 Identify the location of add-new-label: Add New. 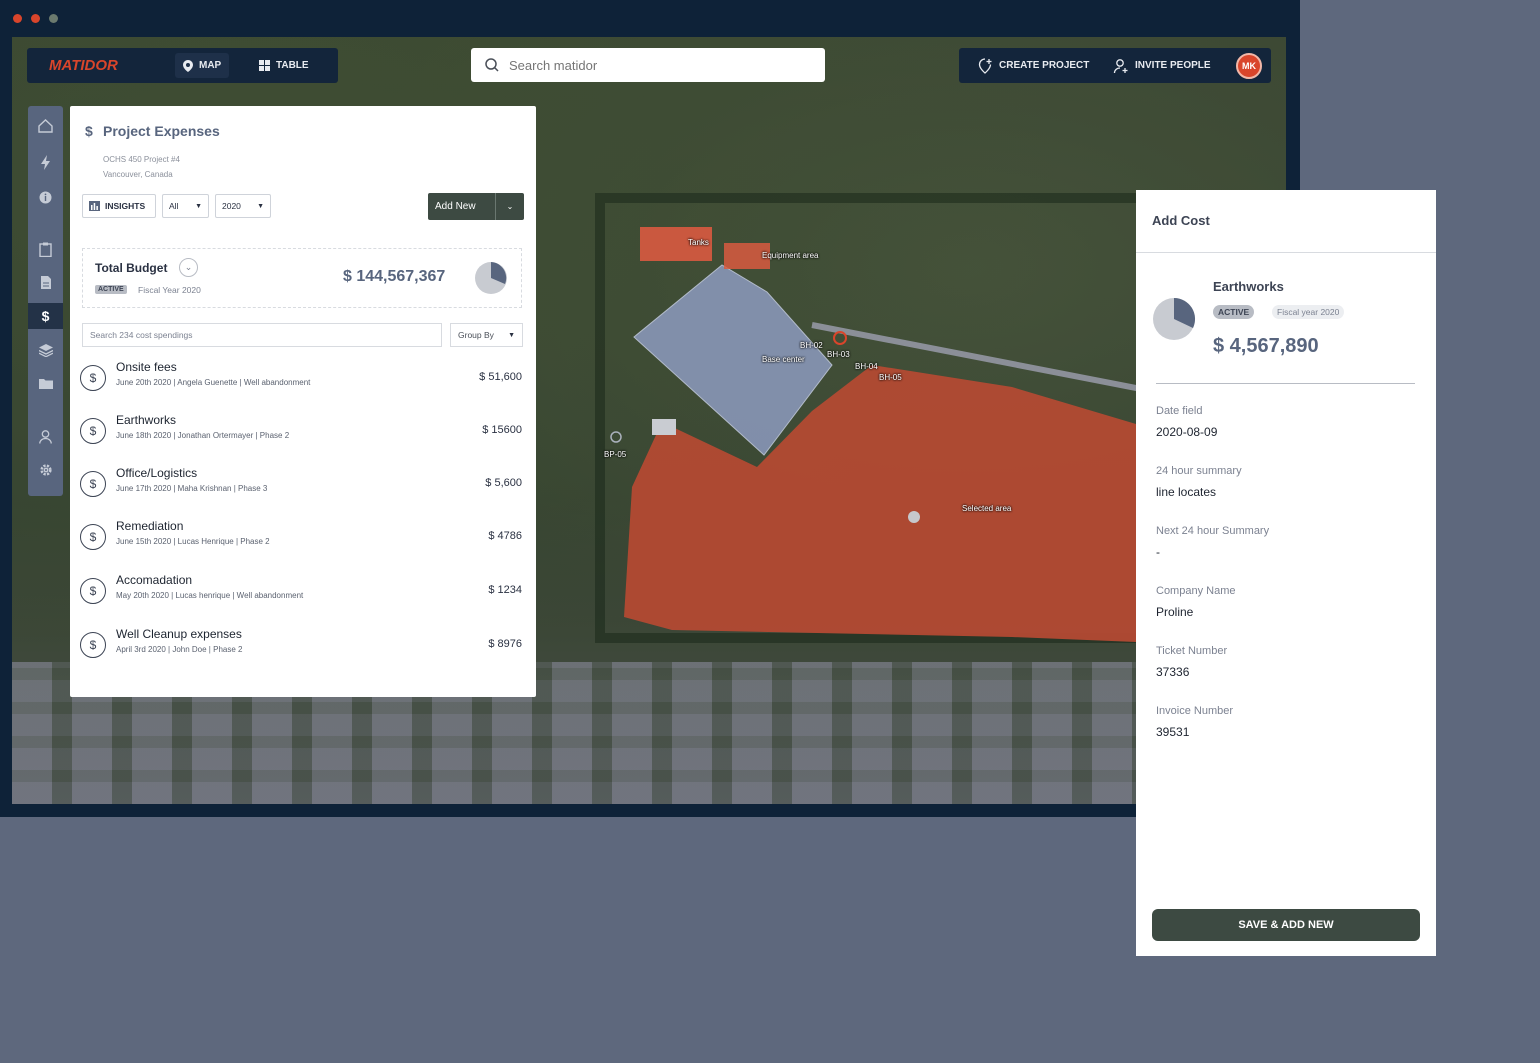
(455, 206).